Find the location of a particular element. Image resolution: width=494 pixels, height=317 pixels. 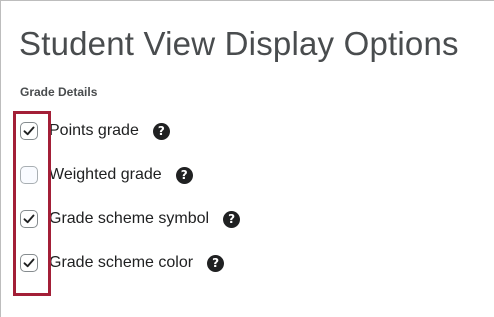

grade-scheme-color-label: Grade scheme color is located at coordinates (121, 263).